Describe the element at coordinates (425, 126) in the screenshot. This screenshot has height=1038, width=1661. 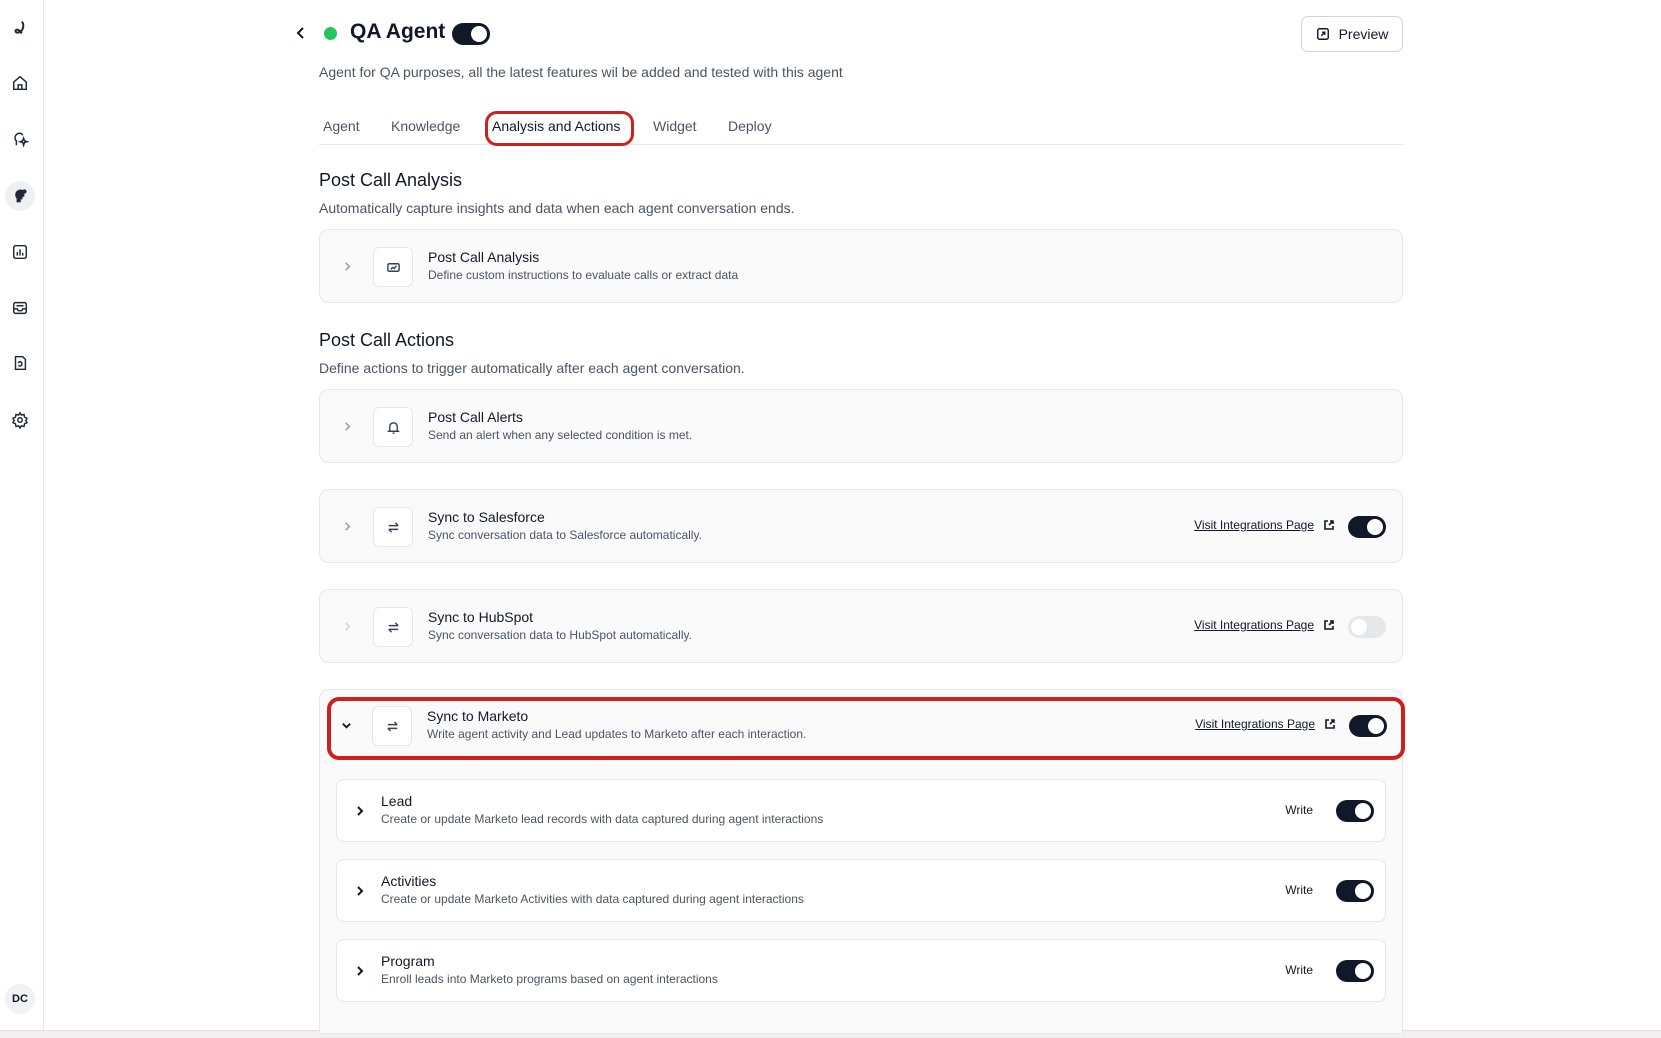
I see `tab-knowledge: Knowledge` at that location.